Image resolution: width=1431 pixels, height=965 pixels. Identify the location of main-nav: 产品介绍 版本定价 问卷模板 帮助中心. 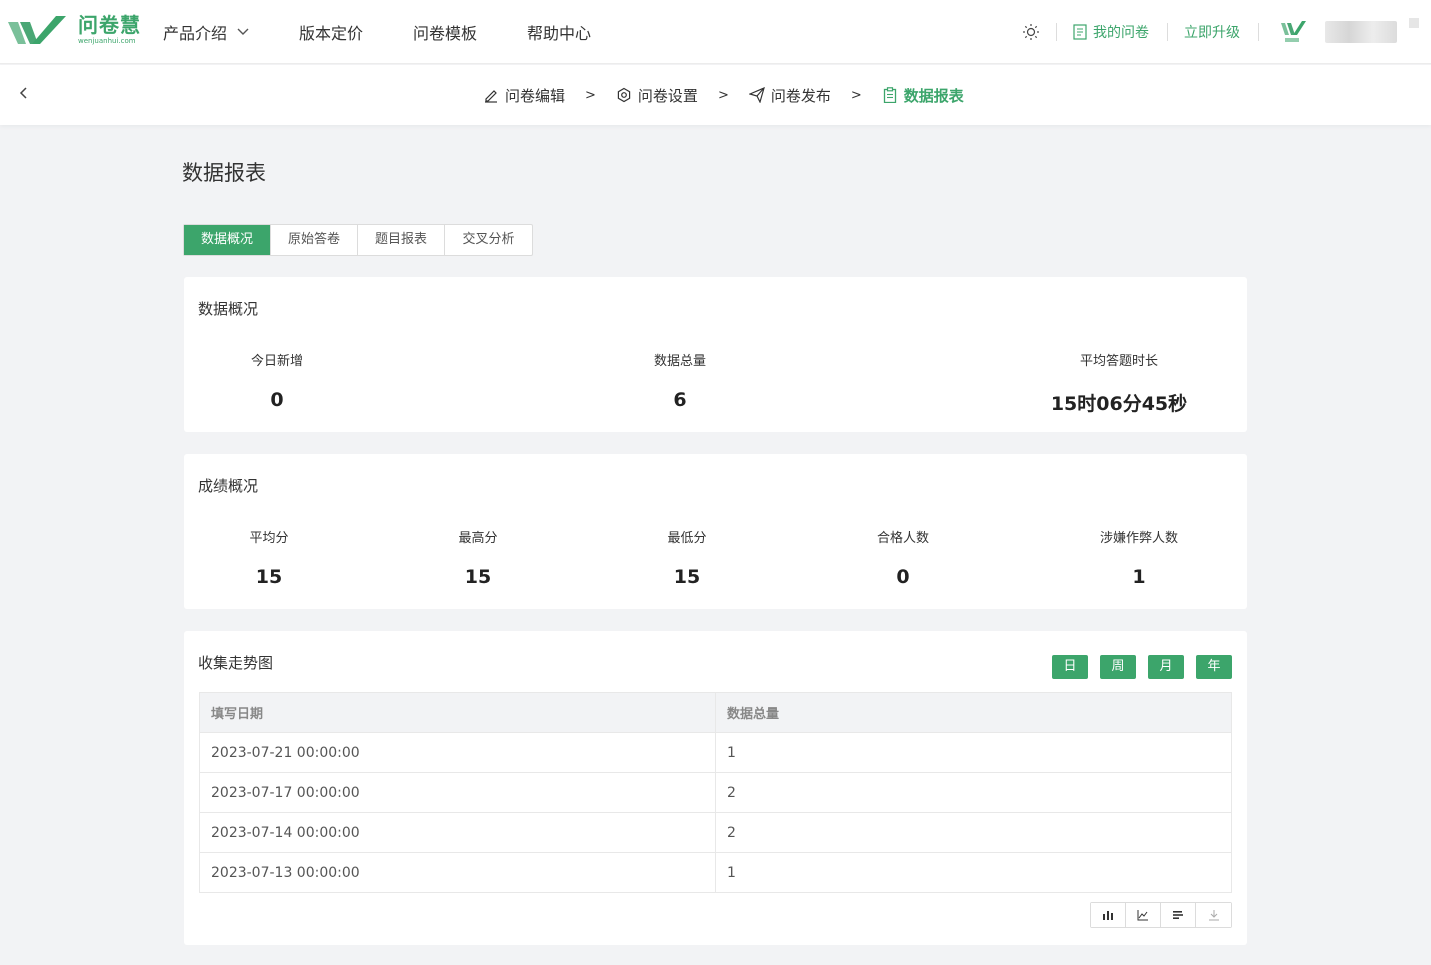
(402, 32).